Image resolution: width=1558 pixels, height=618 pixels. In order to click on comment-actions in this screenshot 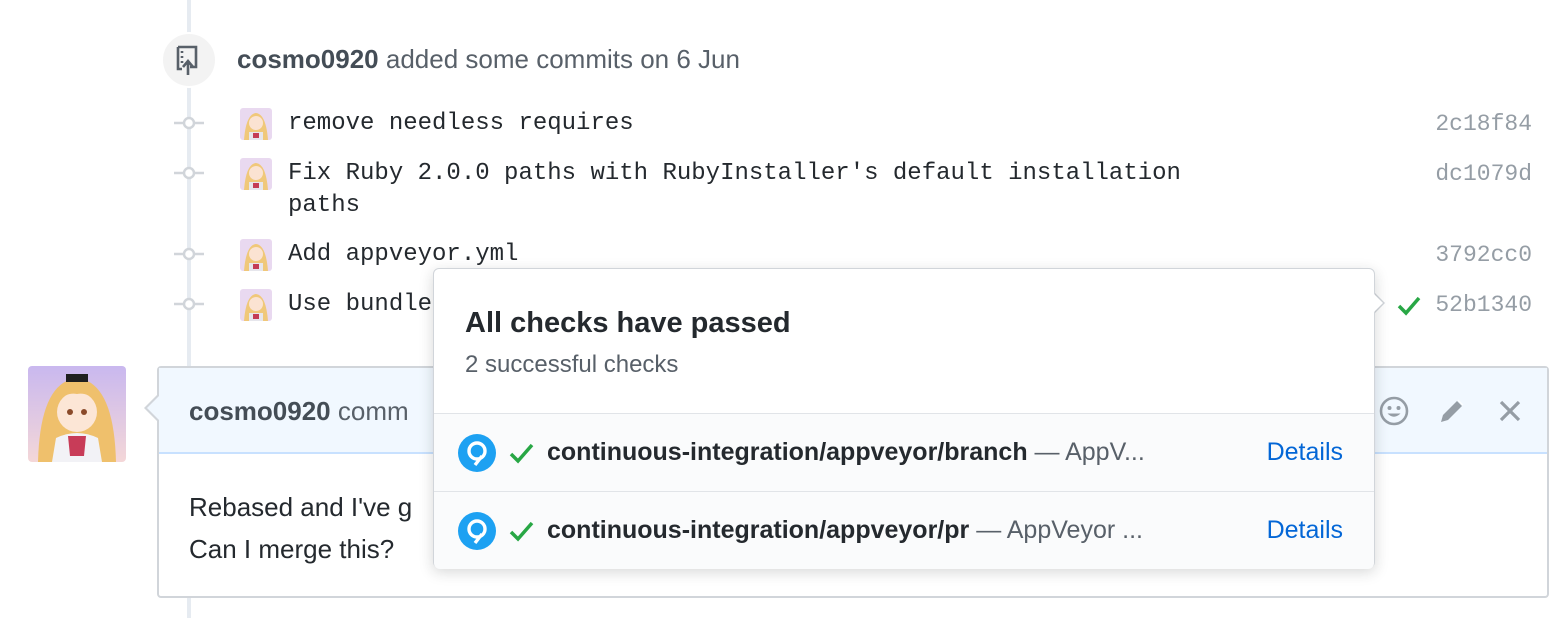, I will do `click(1452, 411)`.